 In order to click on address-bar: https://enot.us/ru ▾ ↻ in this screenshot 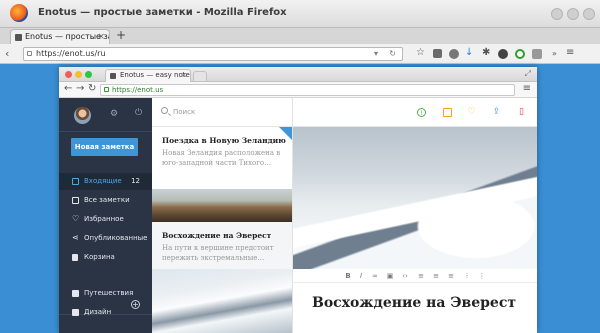, I will do `click(213, 54)`.